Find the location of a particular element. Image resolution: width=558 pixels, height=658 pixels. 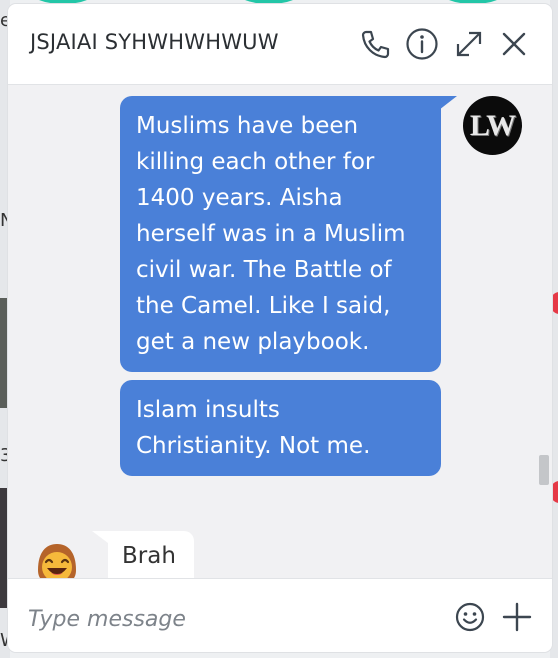

message-line: killing each other for is located at coordinates (255, 162).